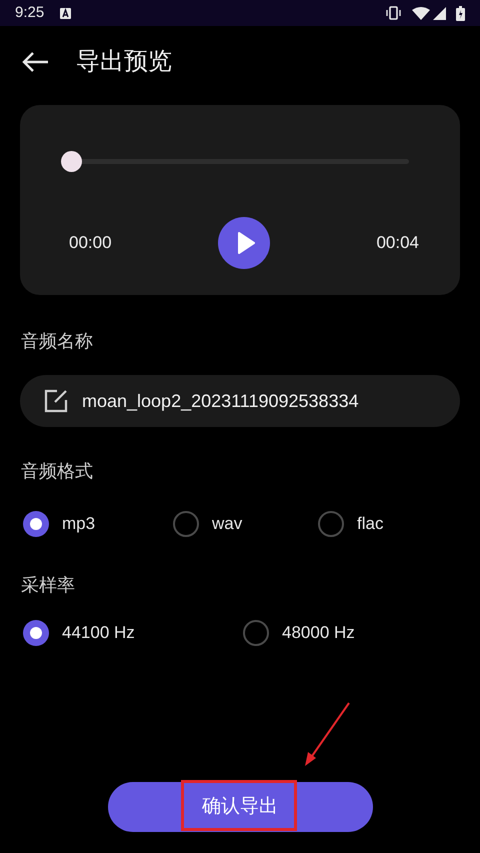 The width and height of the screenshot is (480, 853). I want to click on vibrate-icon, so click(393, 13).